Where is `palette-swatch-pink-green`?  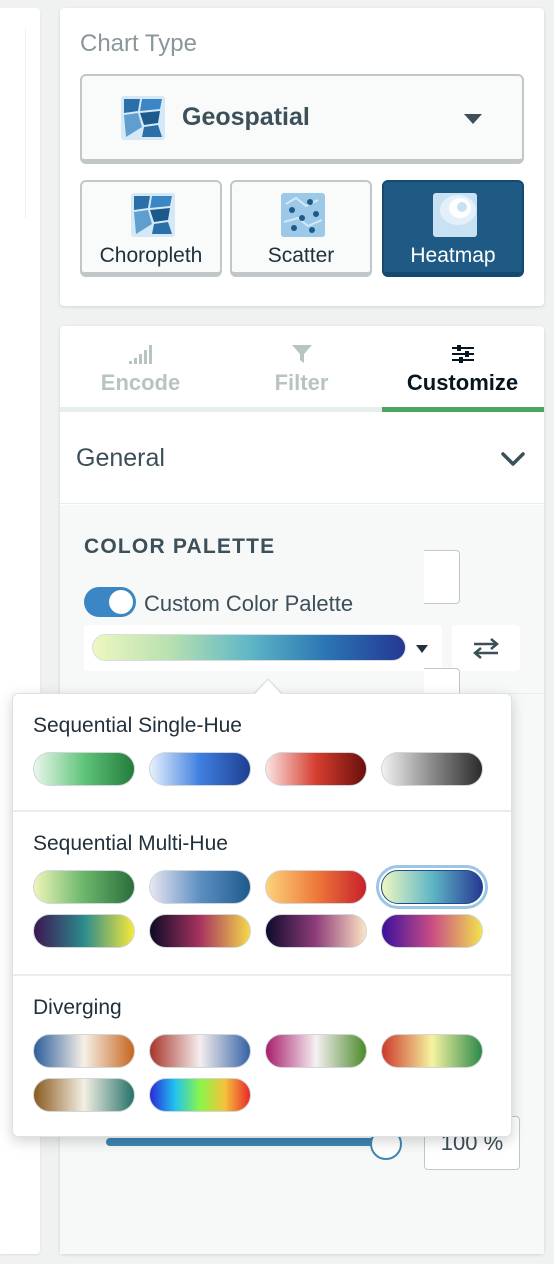
palette-swatch-pink-green is located at coordinates (316, 1051).